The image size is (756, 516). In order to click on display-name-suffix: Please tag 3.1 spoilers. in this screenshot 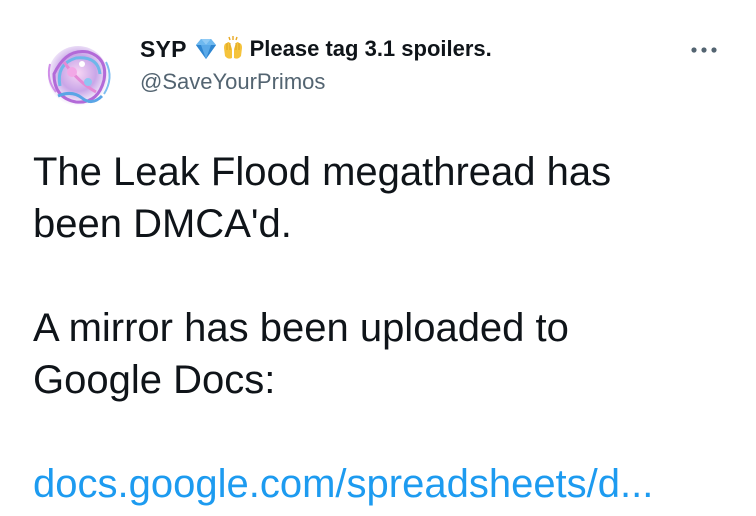, I will do `click(371, 49)`.